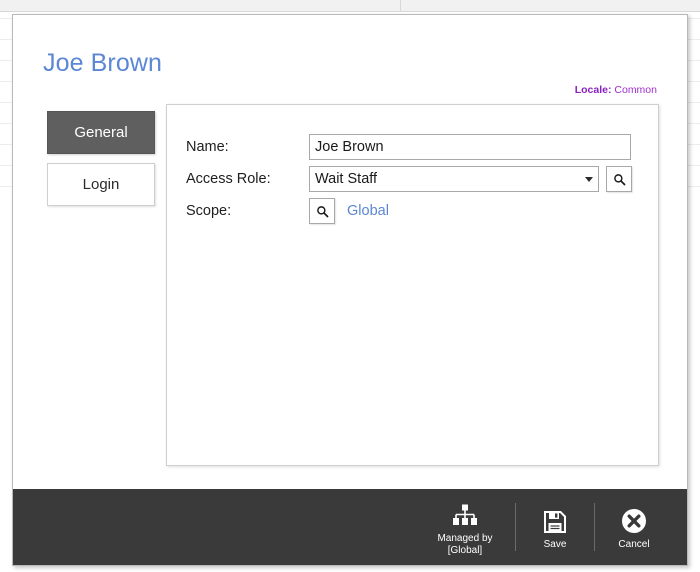  I want to click on general-form: Name: Access Role: Wait Staff, so click(412, 179).